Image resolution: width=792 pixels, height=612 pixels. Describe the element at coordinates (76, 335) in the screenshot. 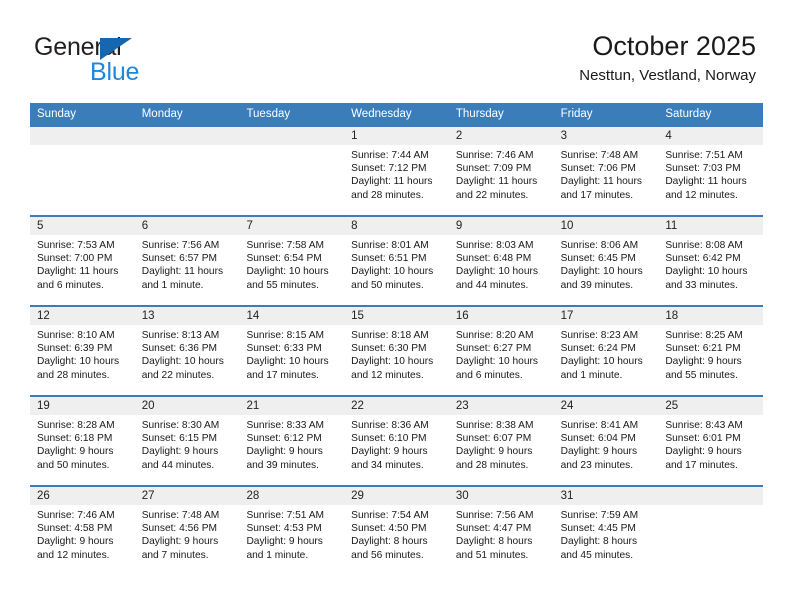

I see `sunrise-text: Sunrise: 8:10 AM` at that location.